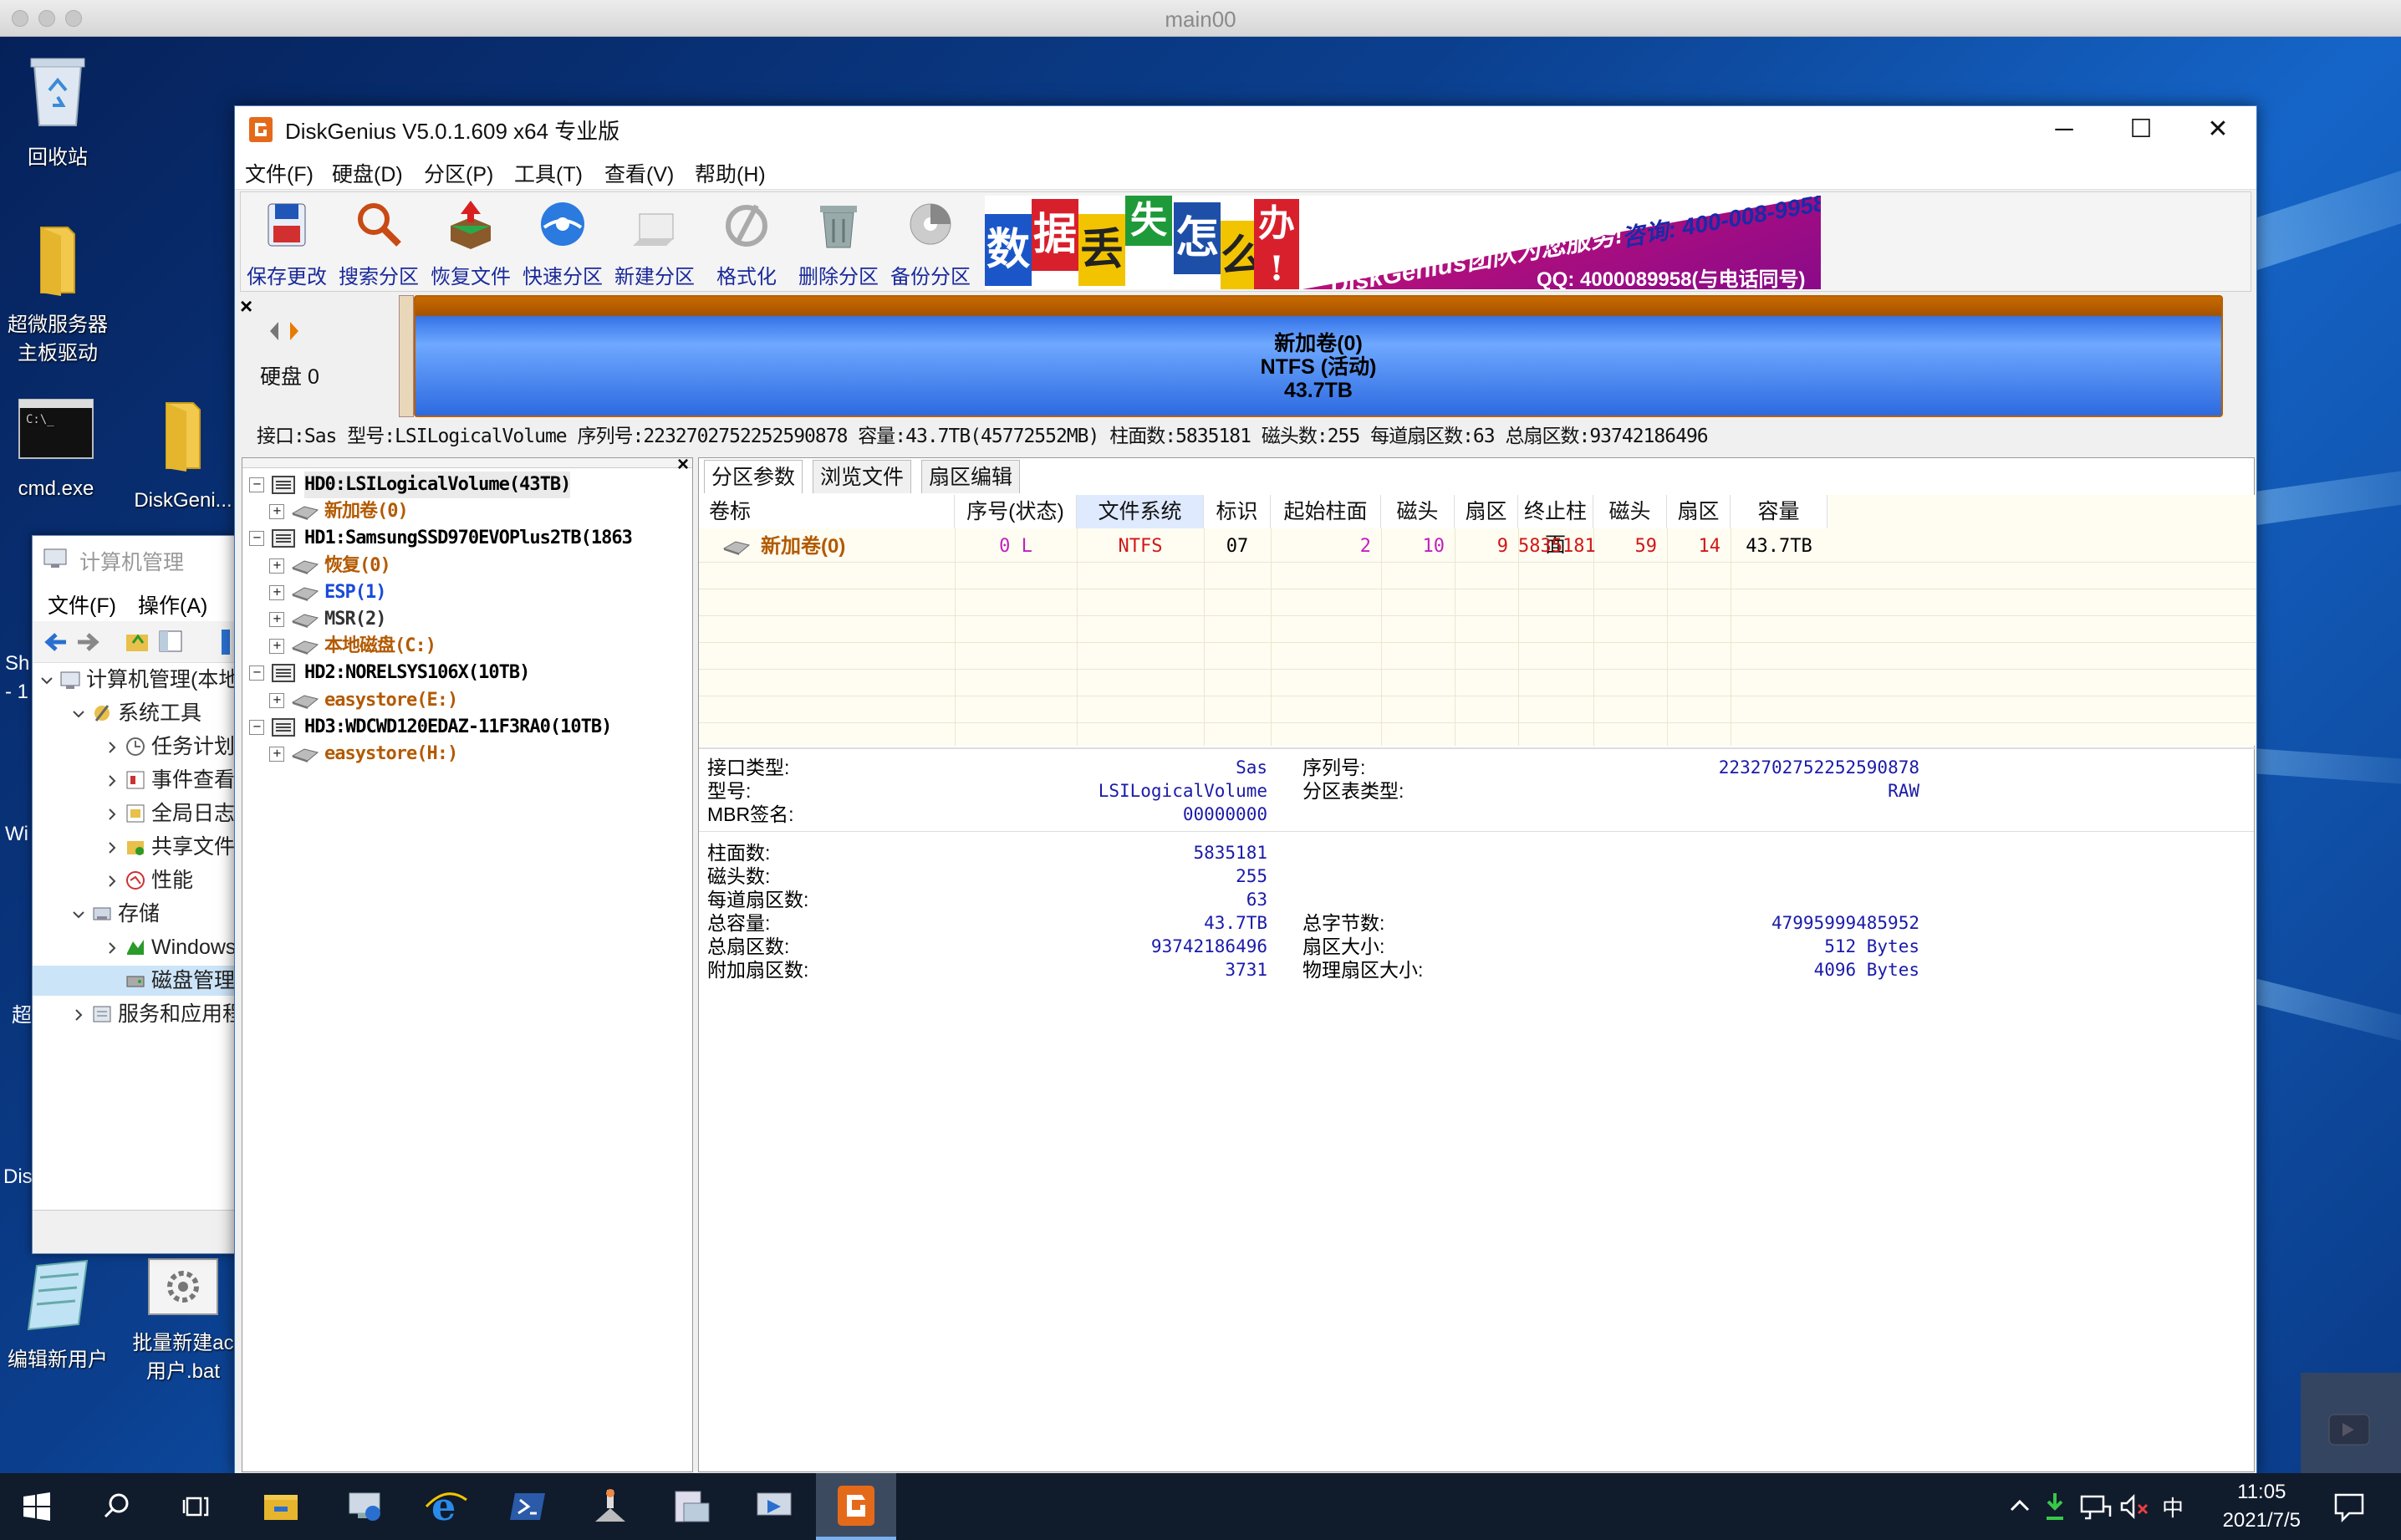 Image resolution: width=2401 pixels, height=1540 pixels. Describe the element at coordinates (136, 813) in the screenshot. I see `cm-tree-item: 全局日志` at that location.